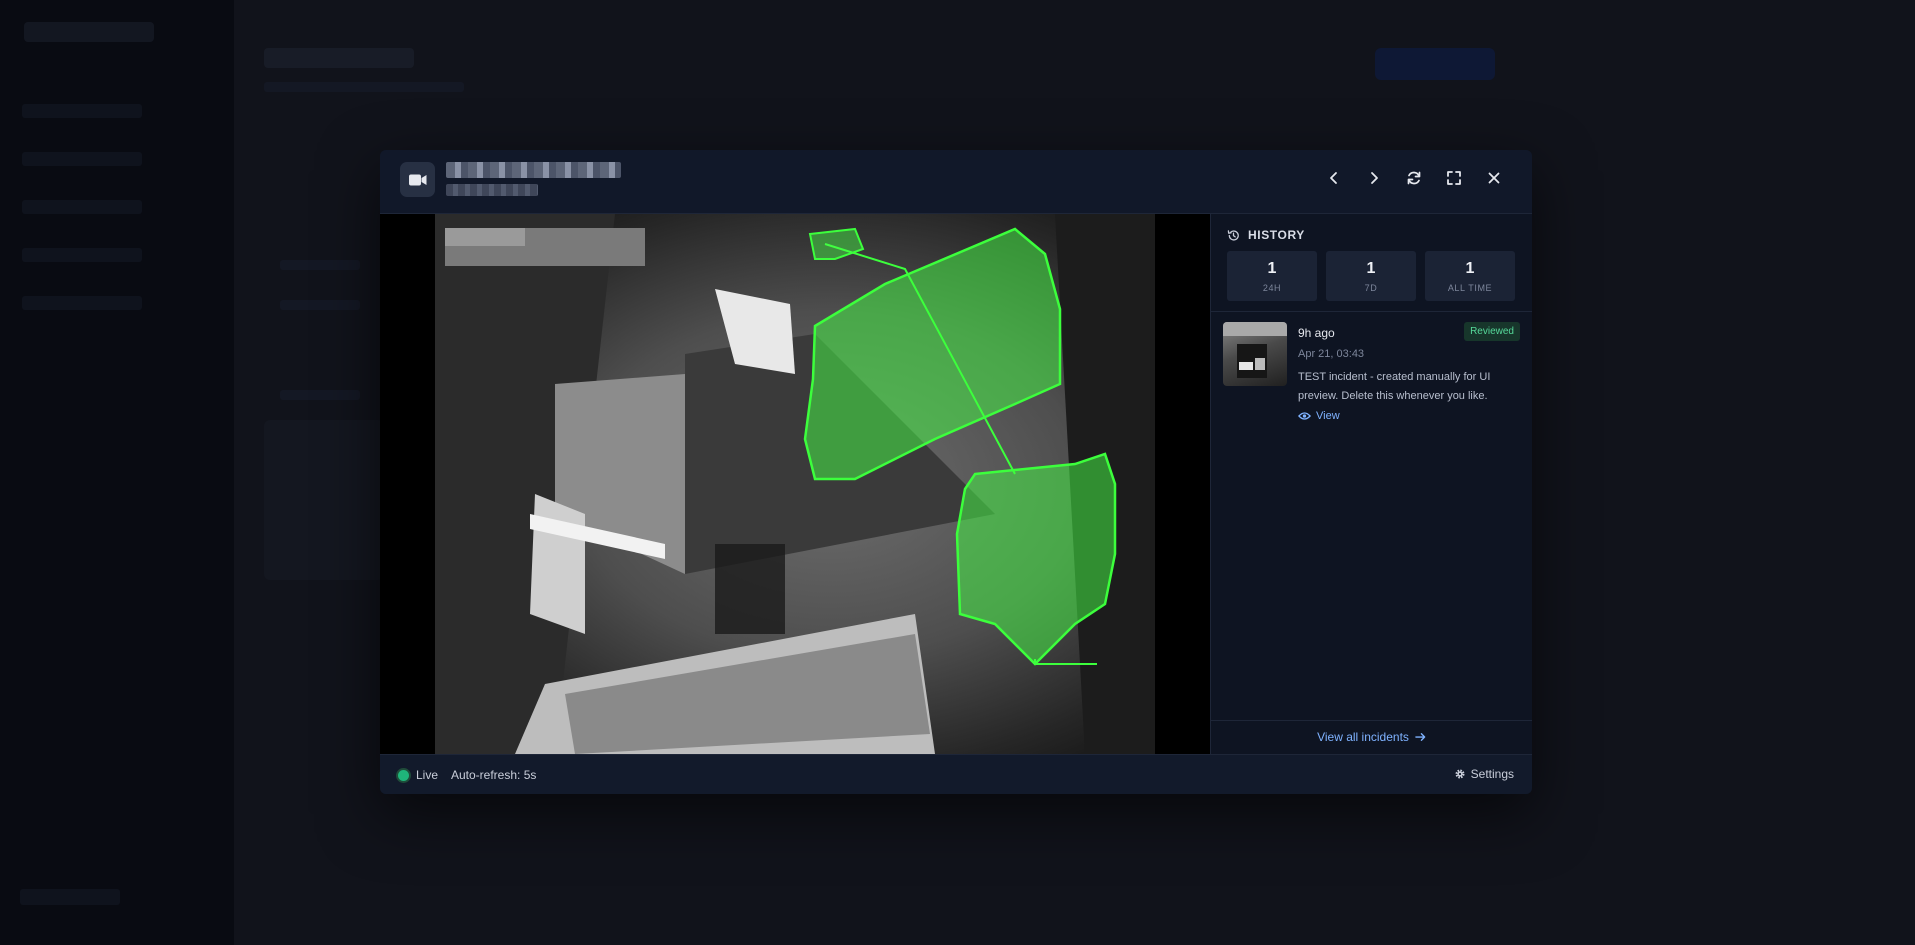 Image resolution: width=1915 pixels, height=945 pixels. I want to click on fullscreen-button, so click(1454, 178).